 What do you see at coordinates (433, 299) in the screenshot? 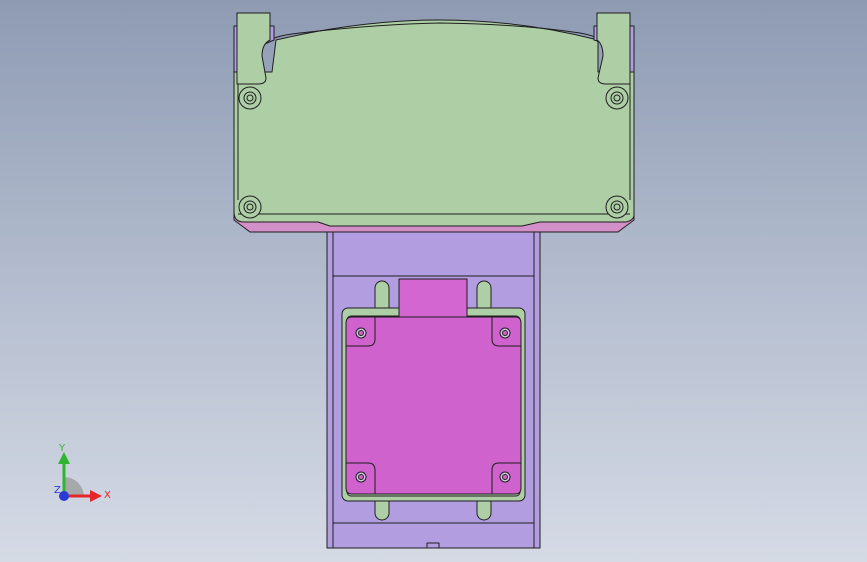
I see `connector-block` at bounding box center [433, 299].